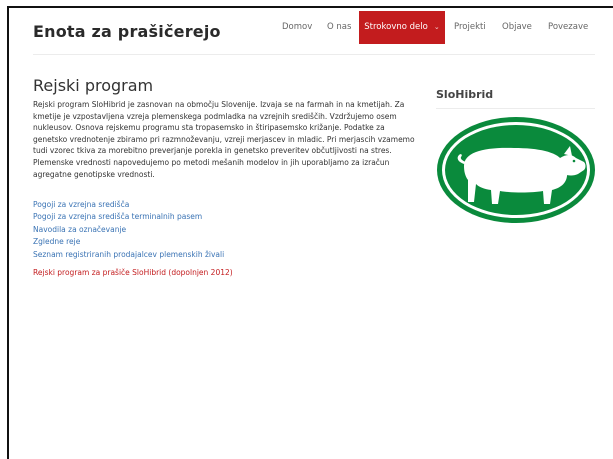 This screenshot has height=459, width=613. What do you see at coordinates (436, 27) in the screenshot?
I see `chevron-down-icon: ⌄` at bounding box center [436, 27].